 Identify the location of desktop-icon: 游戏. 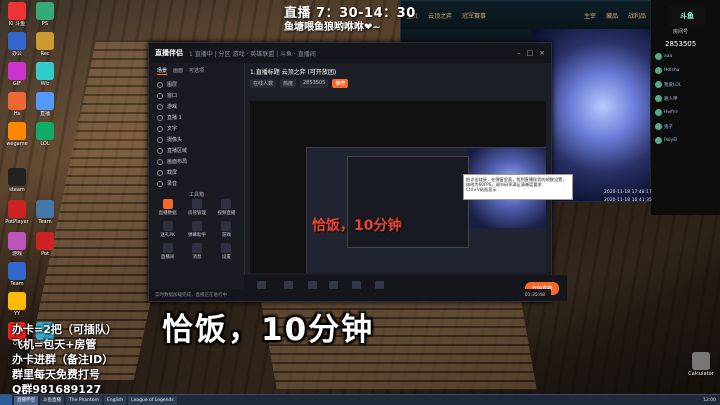
(17, 244).